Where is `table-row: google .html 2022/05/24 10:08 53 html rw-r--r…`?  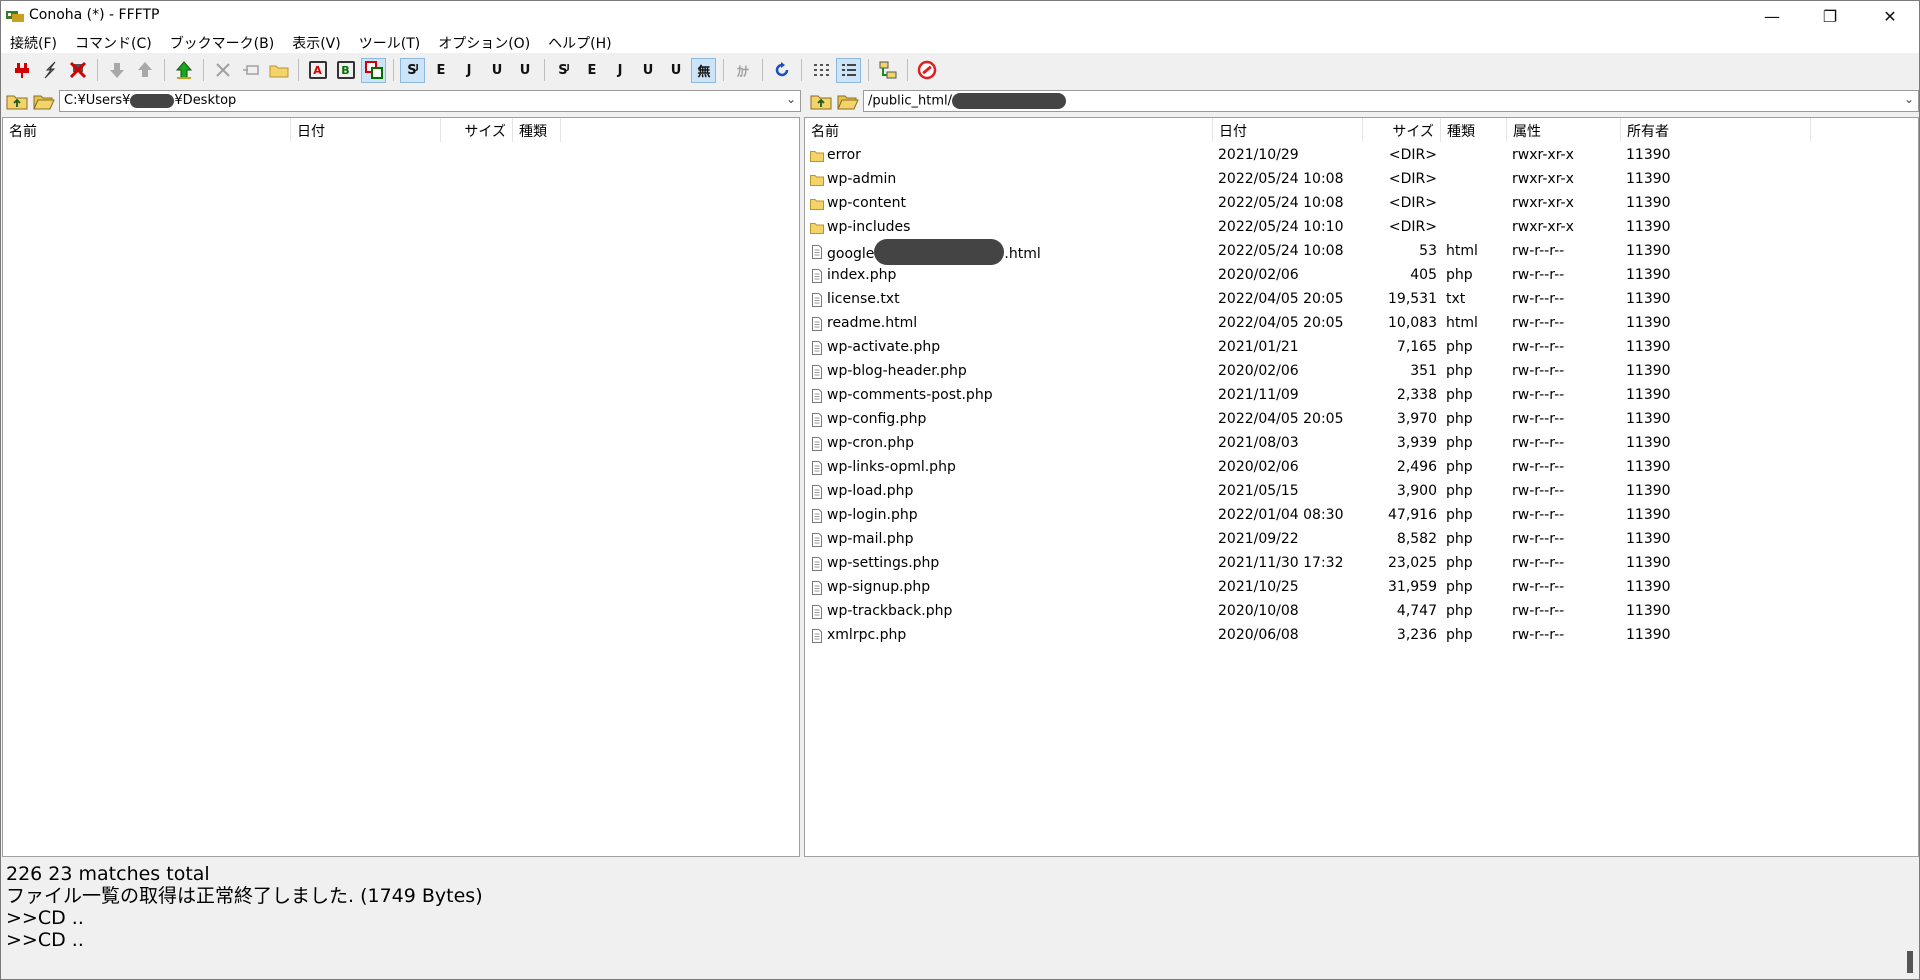 table-row: google .html 2022/05/24 10:08 53 html rw-r--r… is located at coordinates (1361, 252).